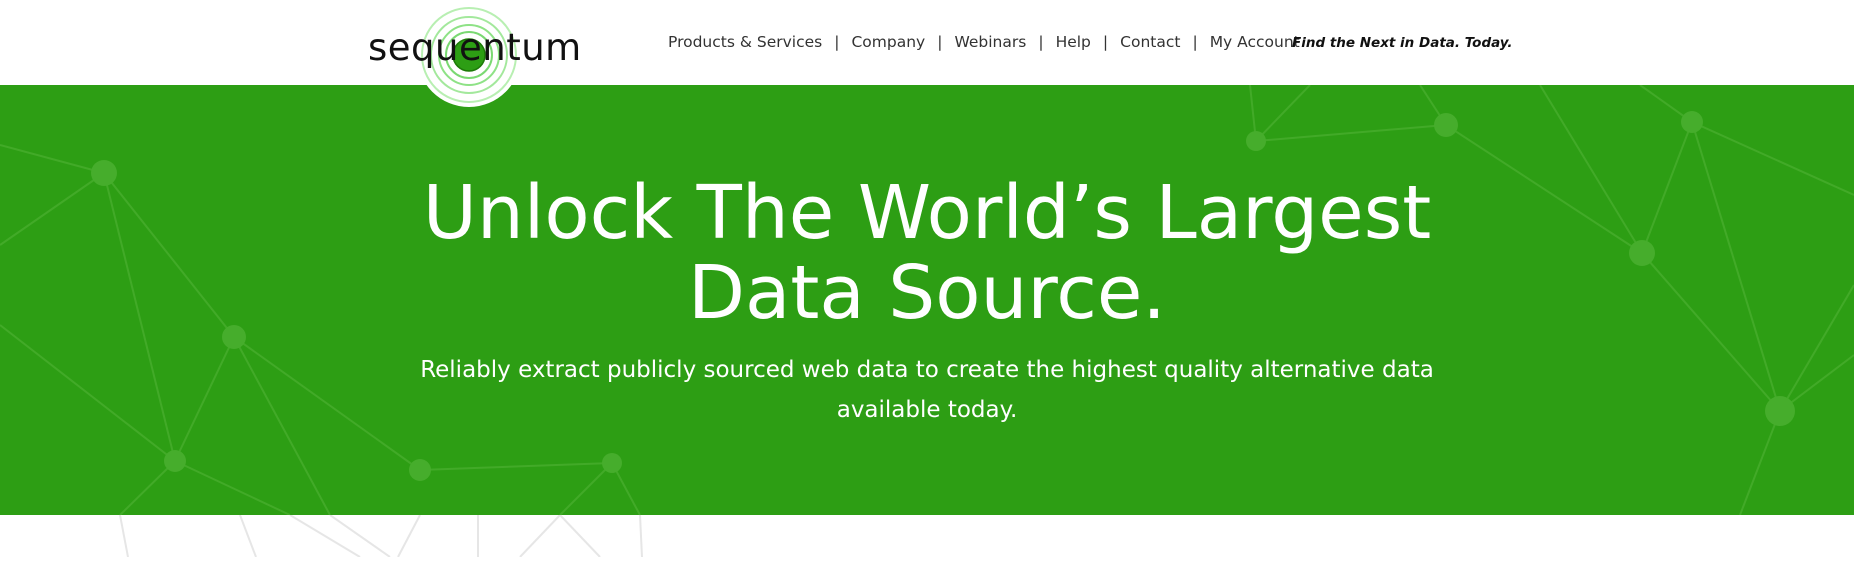  Describe the element at coordinates (1073, 42) in the screenshot. I see `nav-help: Help` at that location.